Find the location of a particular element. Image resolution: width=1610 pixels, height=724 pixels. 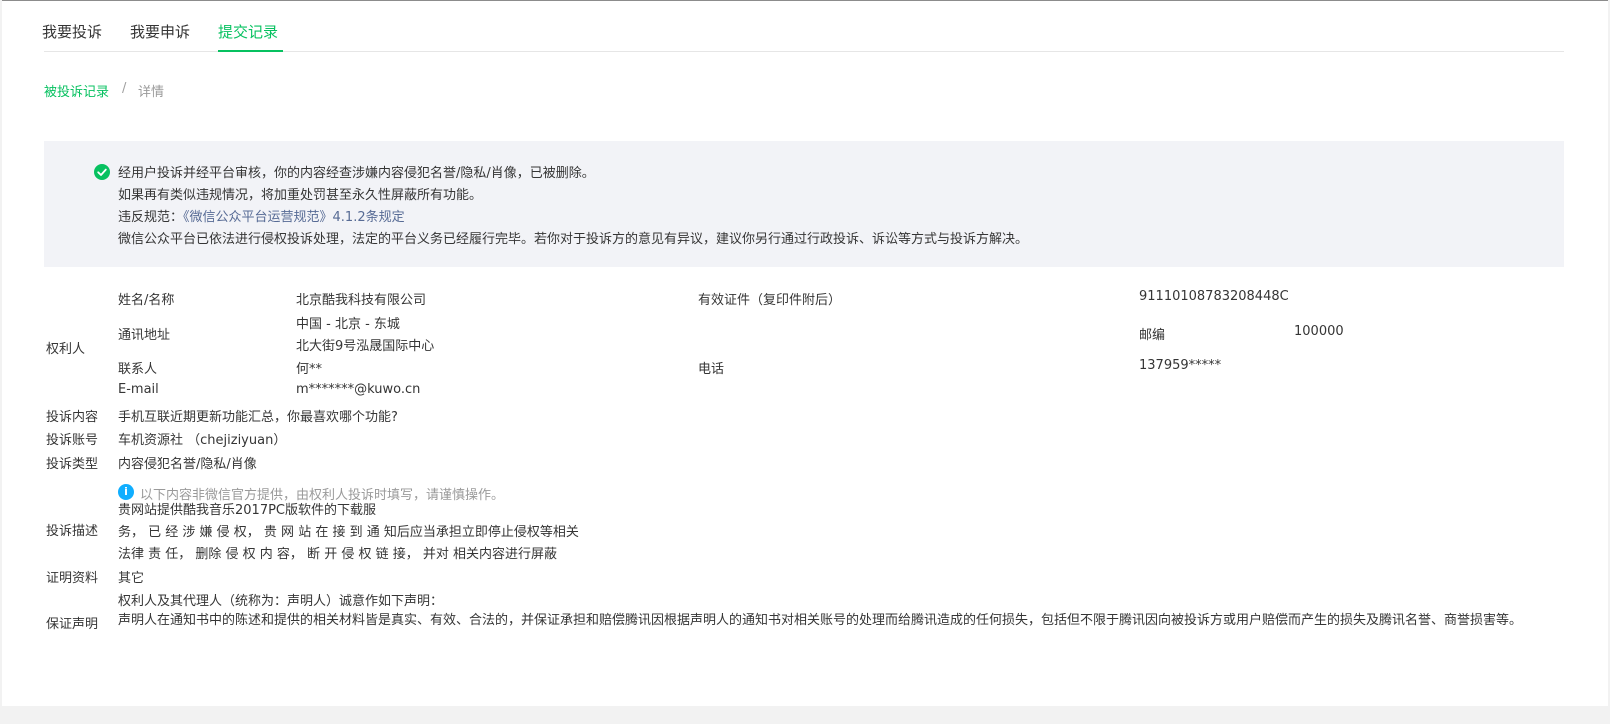

notice-rule-line: 违反规范：《微信公众平台运营规范》4.1.2条规定 is located at coordinates (261, 215).